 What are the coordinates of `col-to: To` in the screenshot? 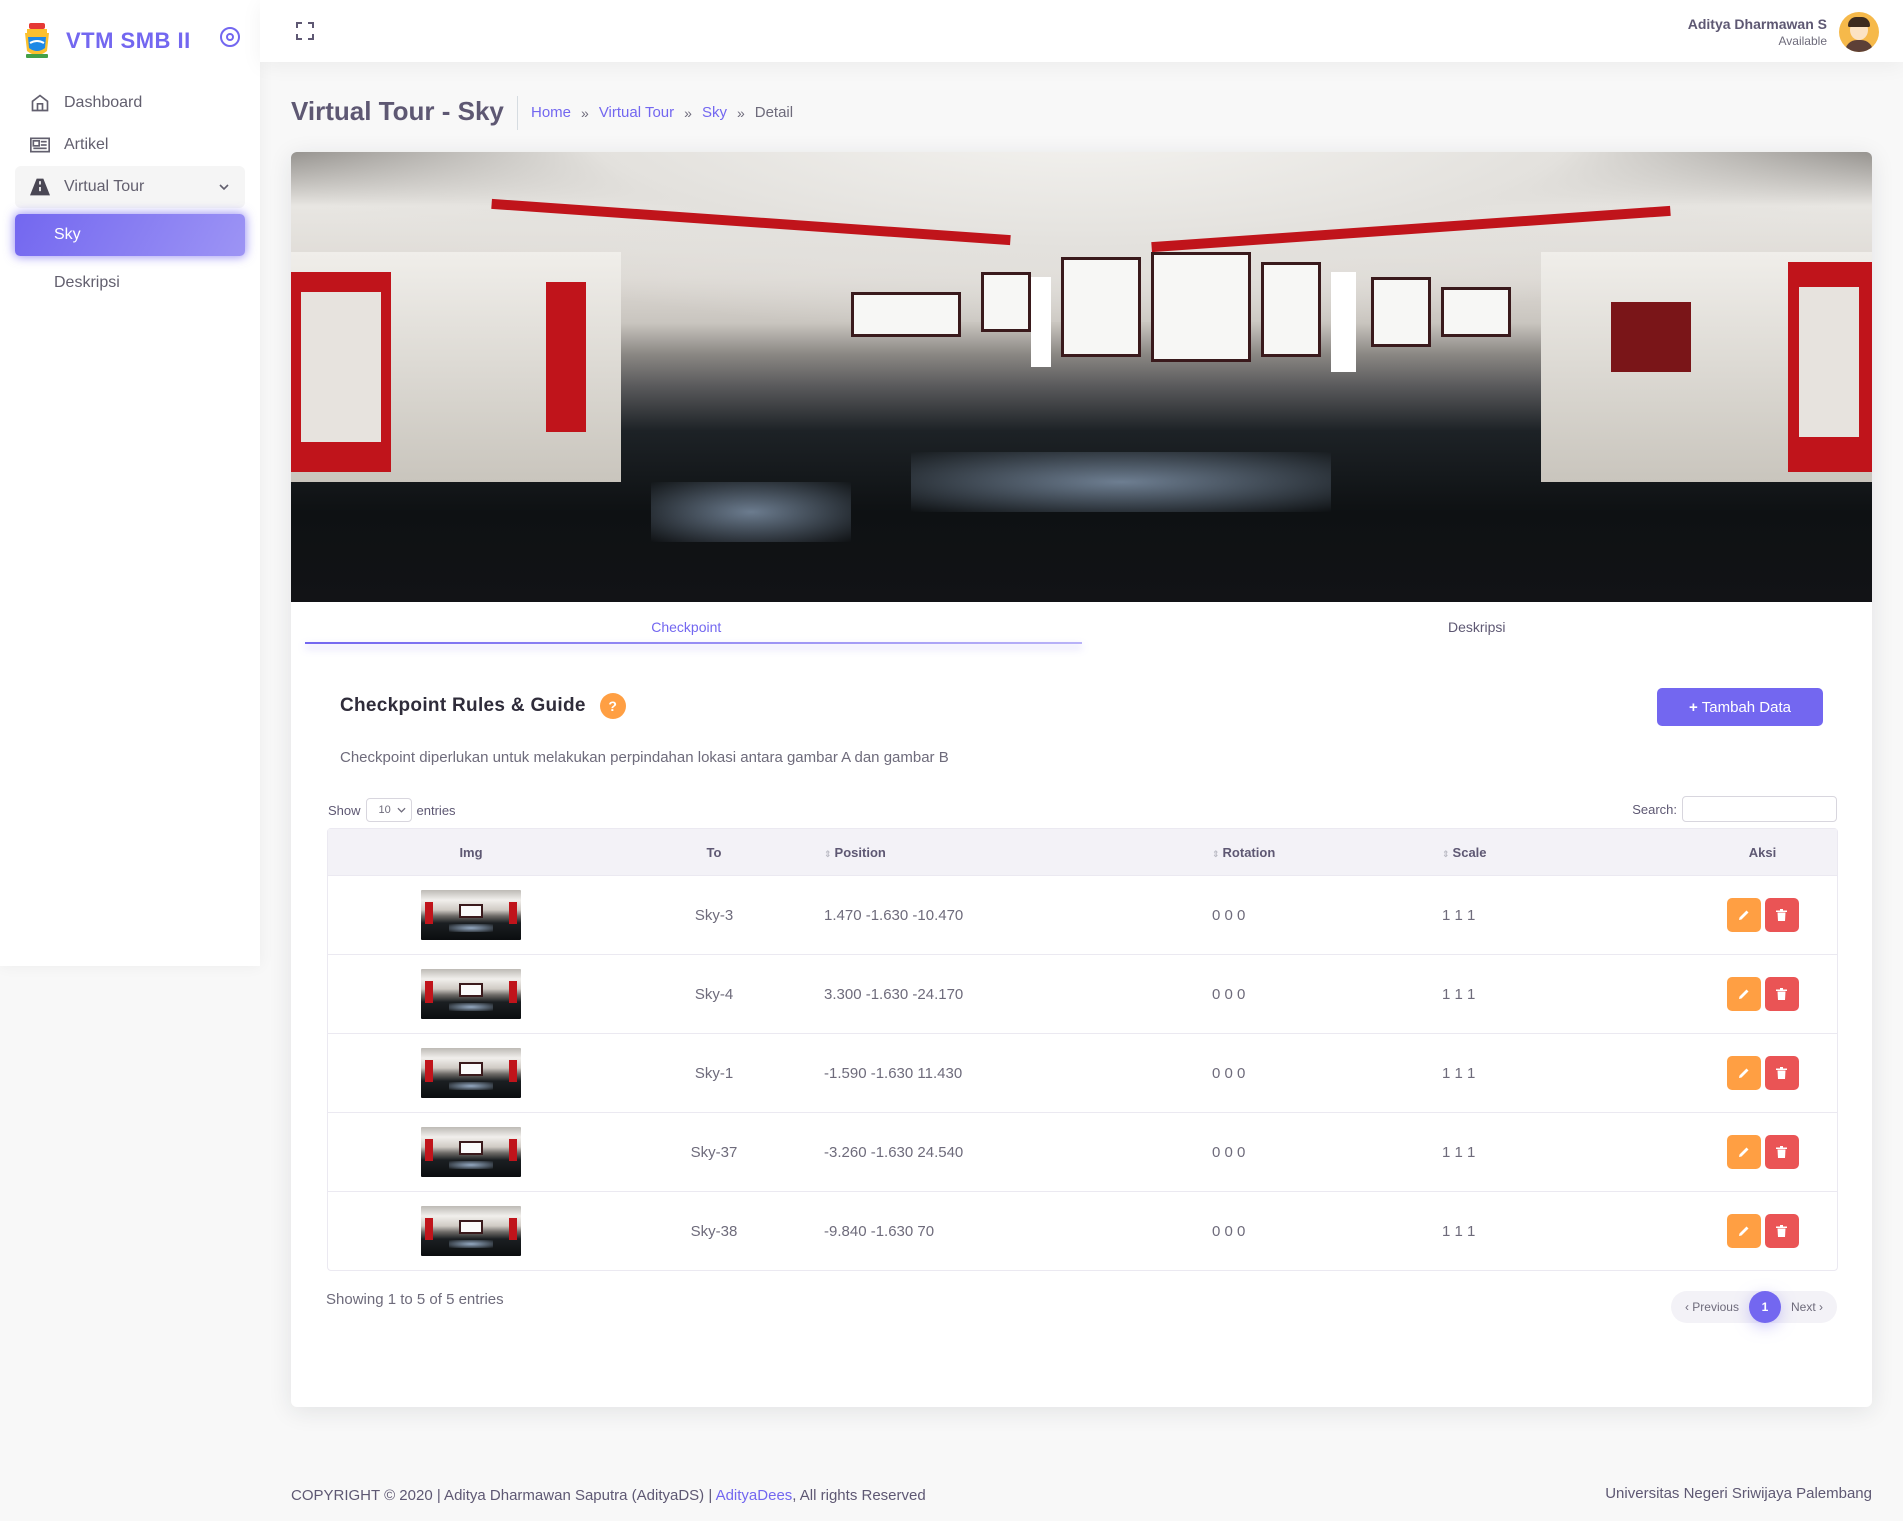 It's located at (714, 852).